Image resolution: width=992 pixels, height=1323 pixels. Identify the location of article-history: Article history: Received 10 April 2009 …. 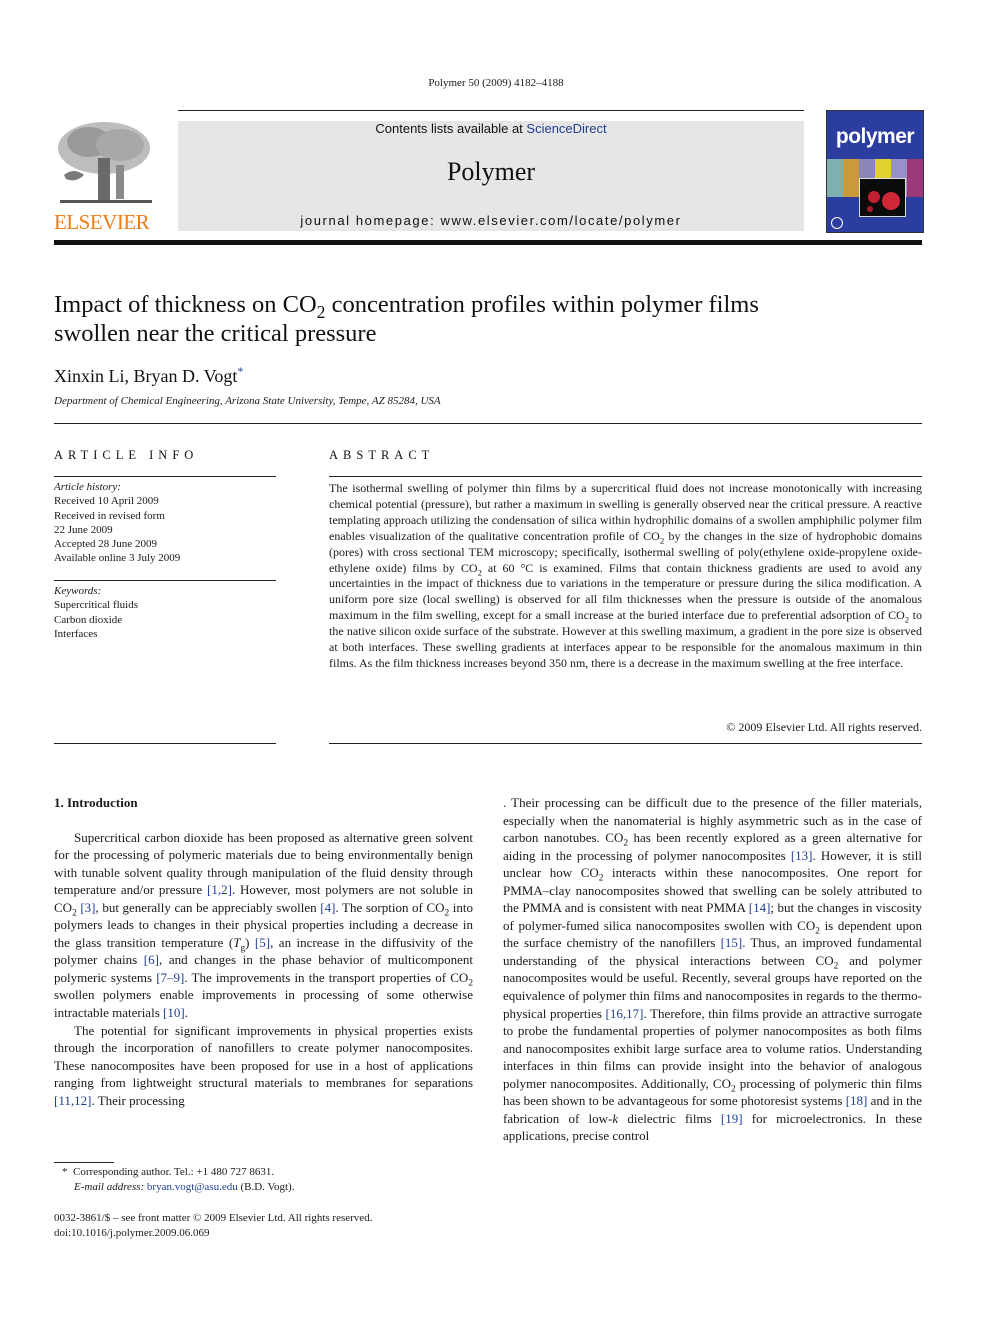
(165, 523).